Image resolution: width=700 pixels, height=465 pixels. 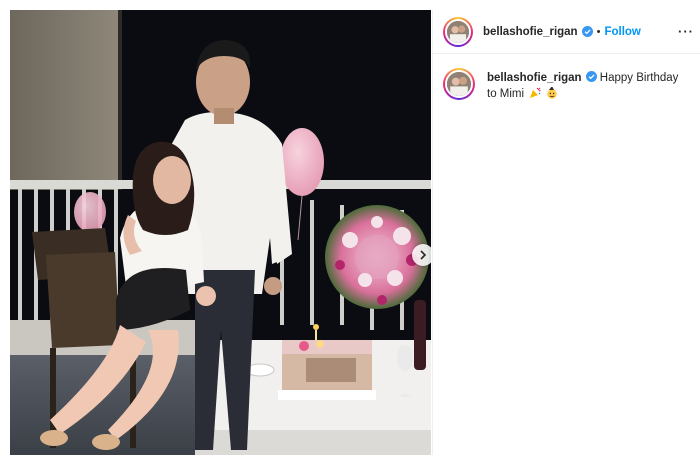 What do you see at coordinates (530, 32) in the screenshot?
I see `username-link: bellashofie_rigan` at bounding box center [530, 32].